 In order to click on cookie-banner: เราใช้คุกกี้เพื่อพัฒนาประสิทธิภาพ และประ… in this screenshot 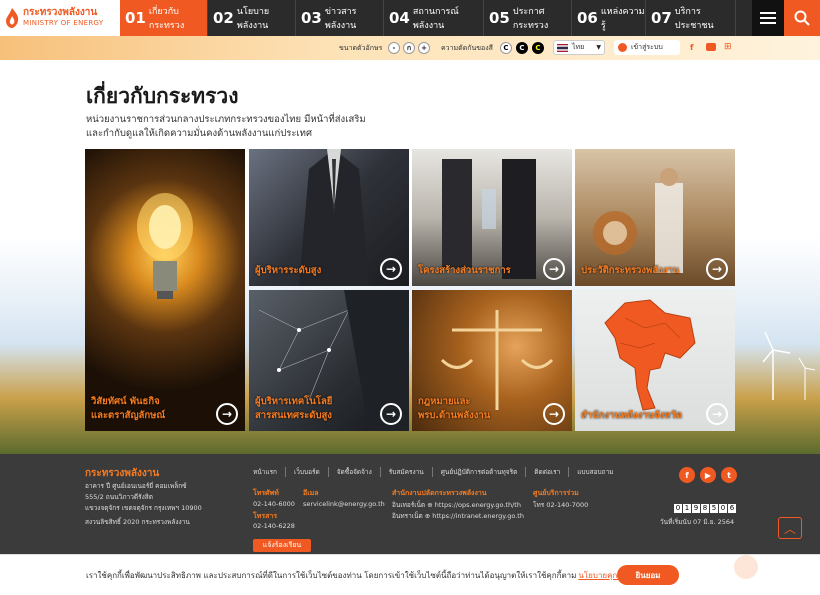, I will do `click(410, 574)`.